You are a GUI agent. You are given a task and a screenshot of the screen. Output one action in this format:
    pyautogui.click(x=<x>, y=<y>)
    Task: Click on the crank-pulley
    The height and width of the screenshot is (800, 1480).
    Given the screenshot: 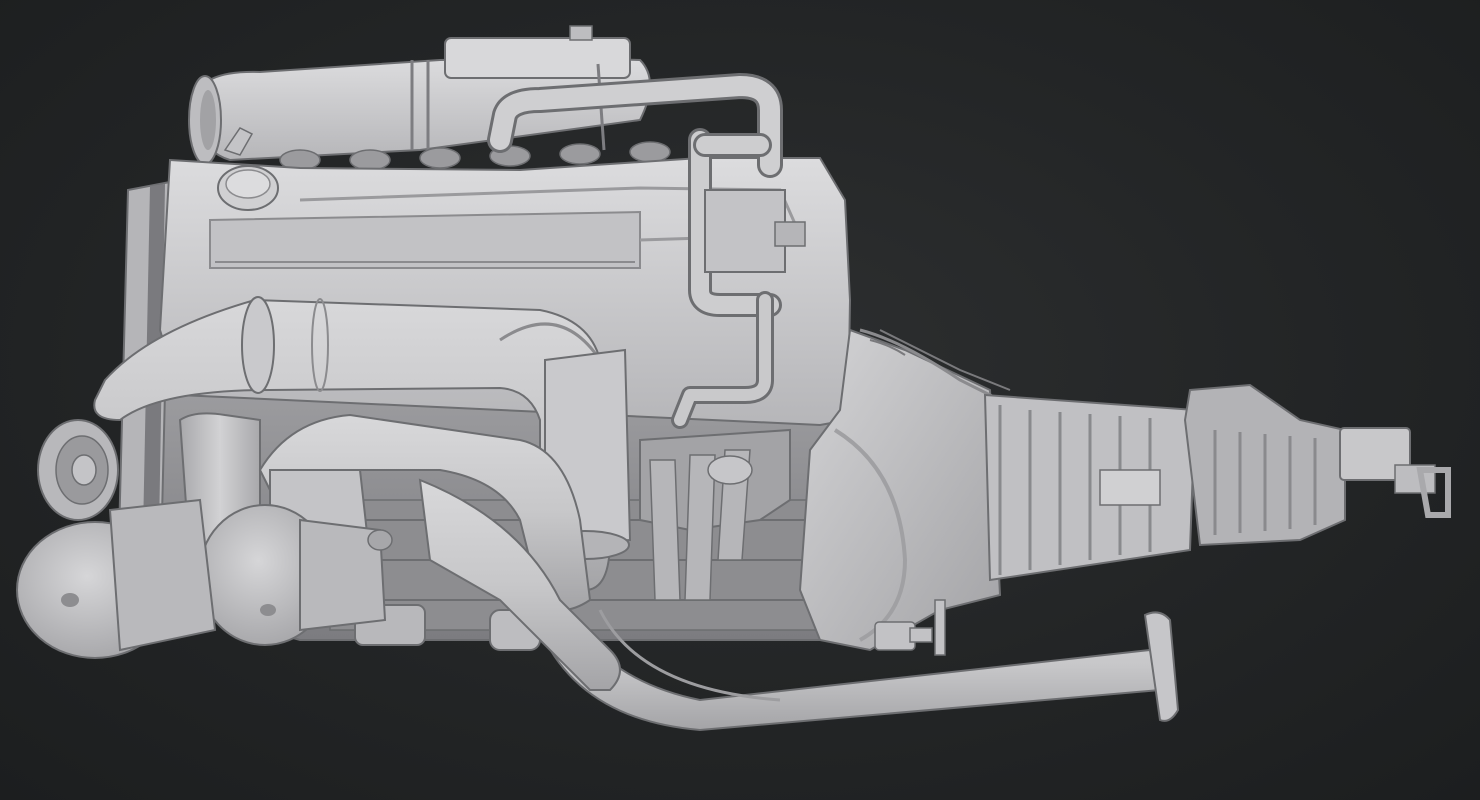 What is the action you would take?
    pyautogui.click(x=78, y=470)
    